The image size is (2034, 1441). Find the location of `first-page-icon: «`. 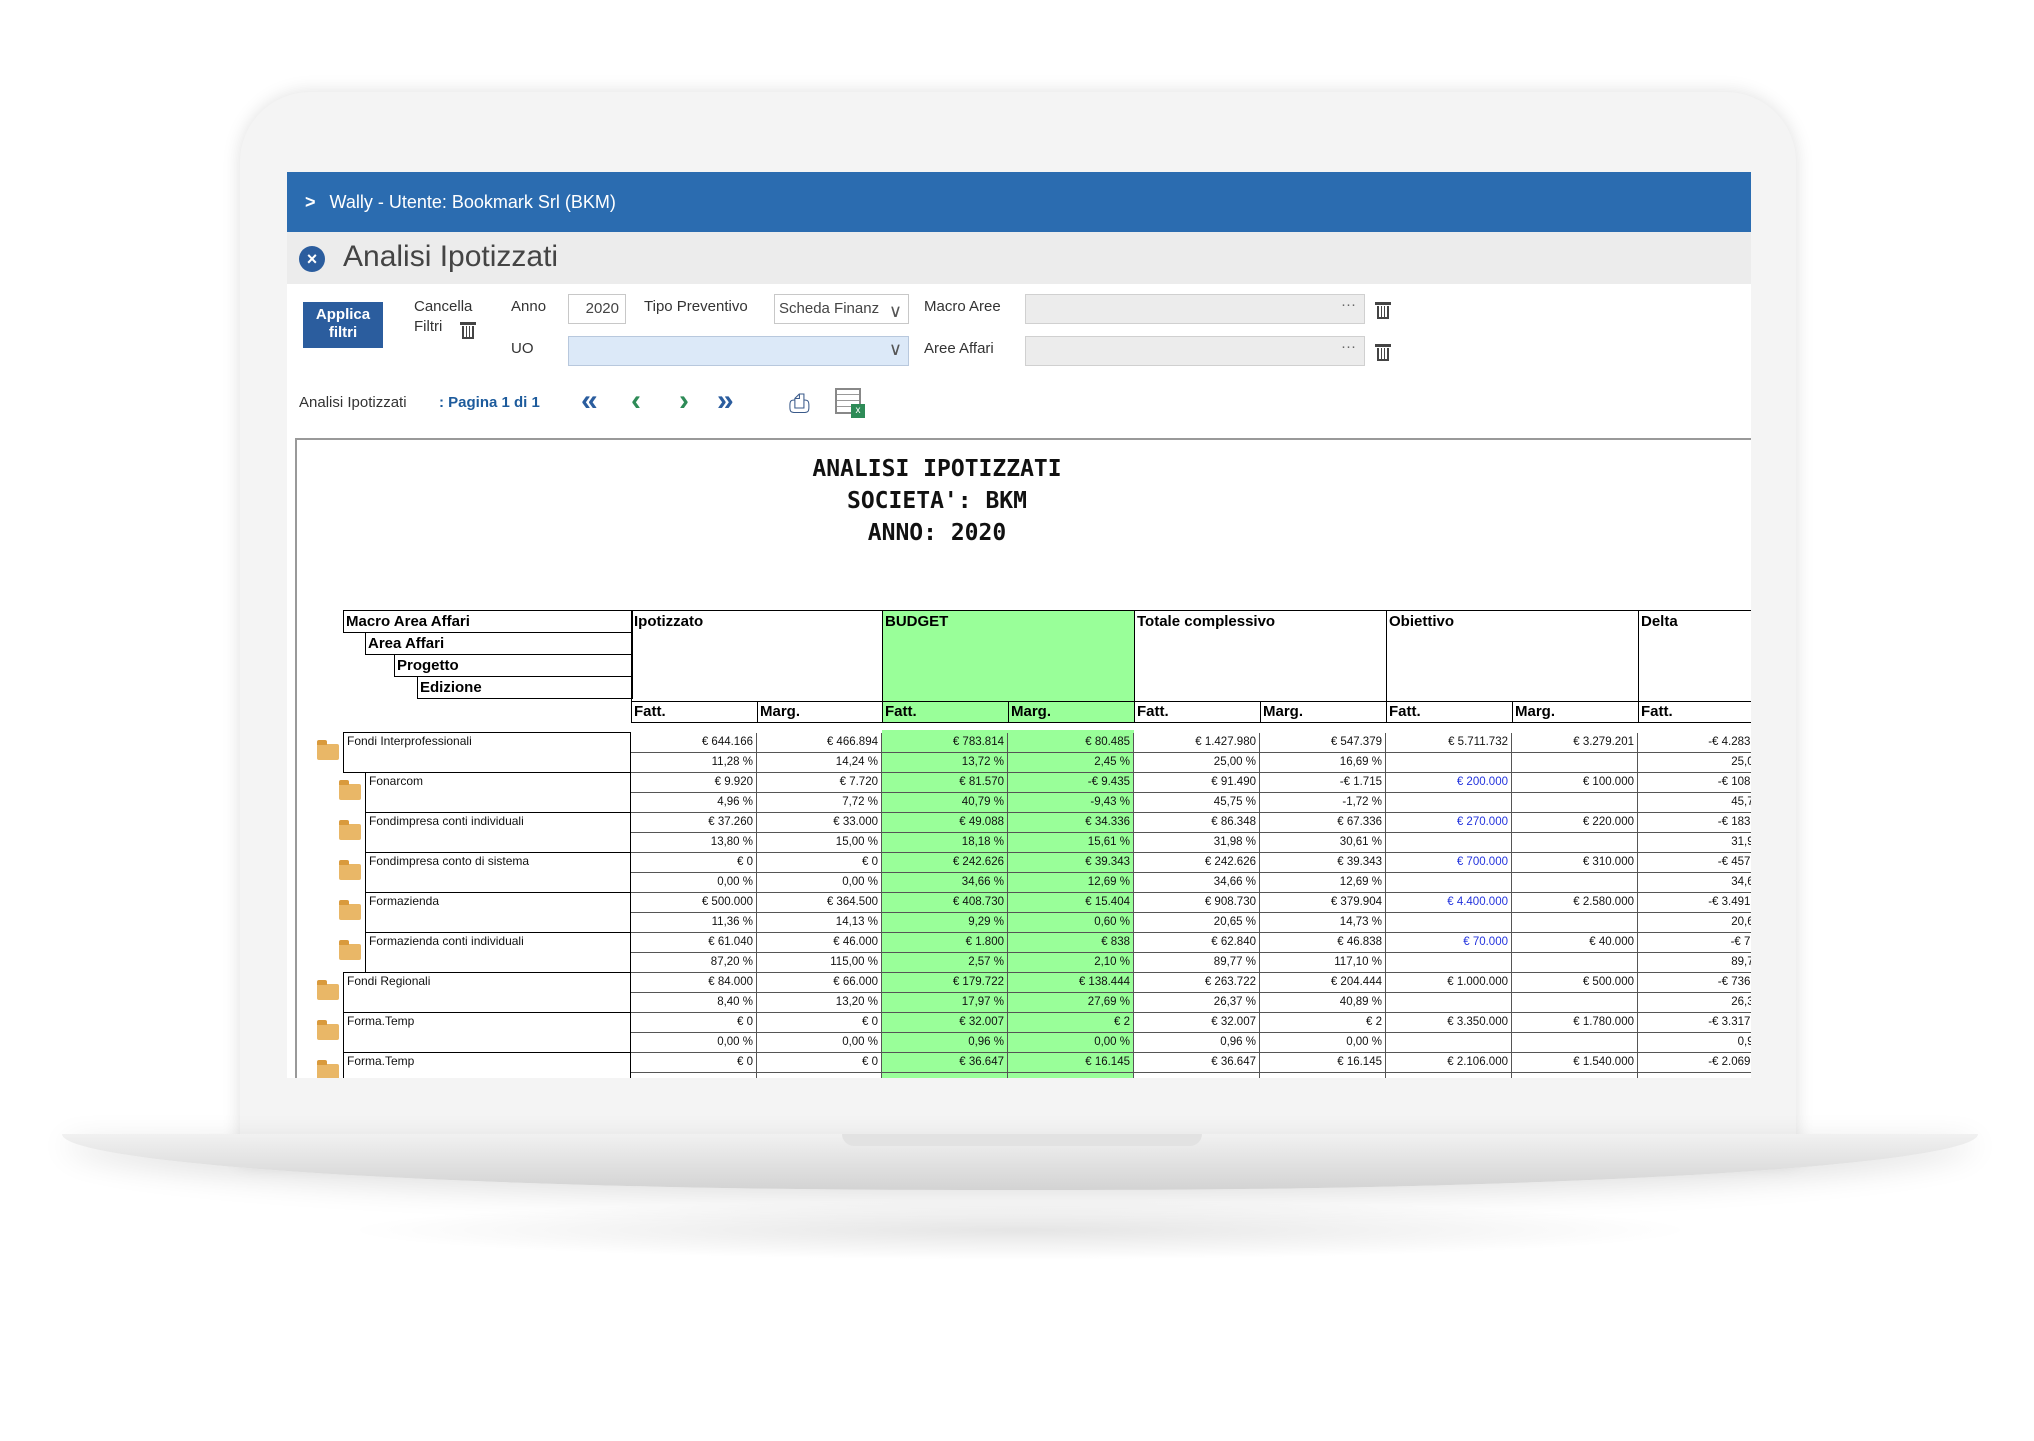

first-page-icon: « is located at coordinates (589, 401).